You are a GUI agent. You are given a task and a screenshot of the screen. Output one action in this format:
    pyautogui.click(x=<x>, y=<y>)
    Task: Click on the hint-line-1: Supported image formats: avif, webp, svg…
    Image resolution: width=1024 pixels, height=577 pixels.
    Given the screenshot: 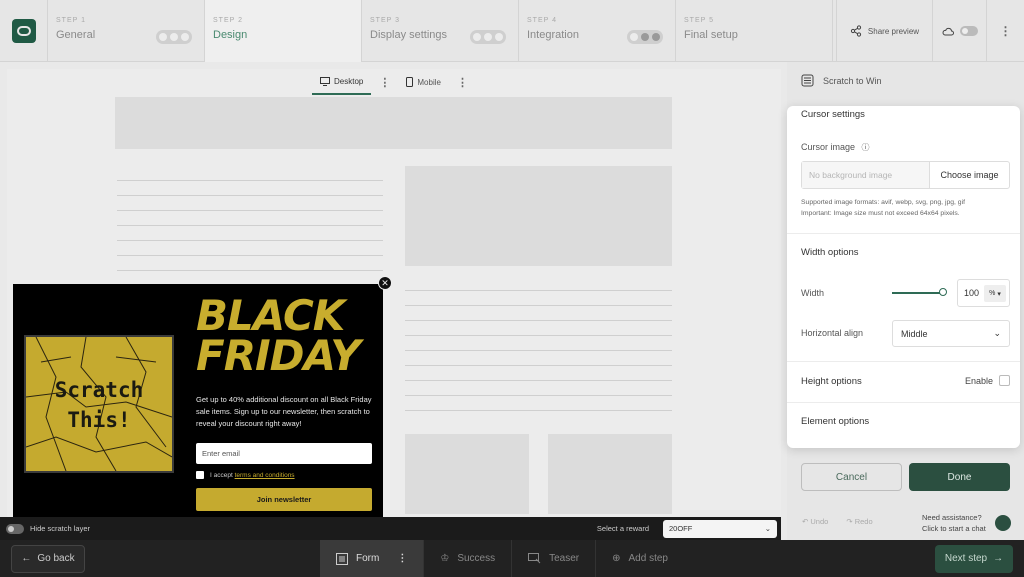 What is the action you would take?
    pyautogui.click(x=883, y=202)
    